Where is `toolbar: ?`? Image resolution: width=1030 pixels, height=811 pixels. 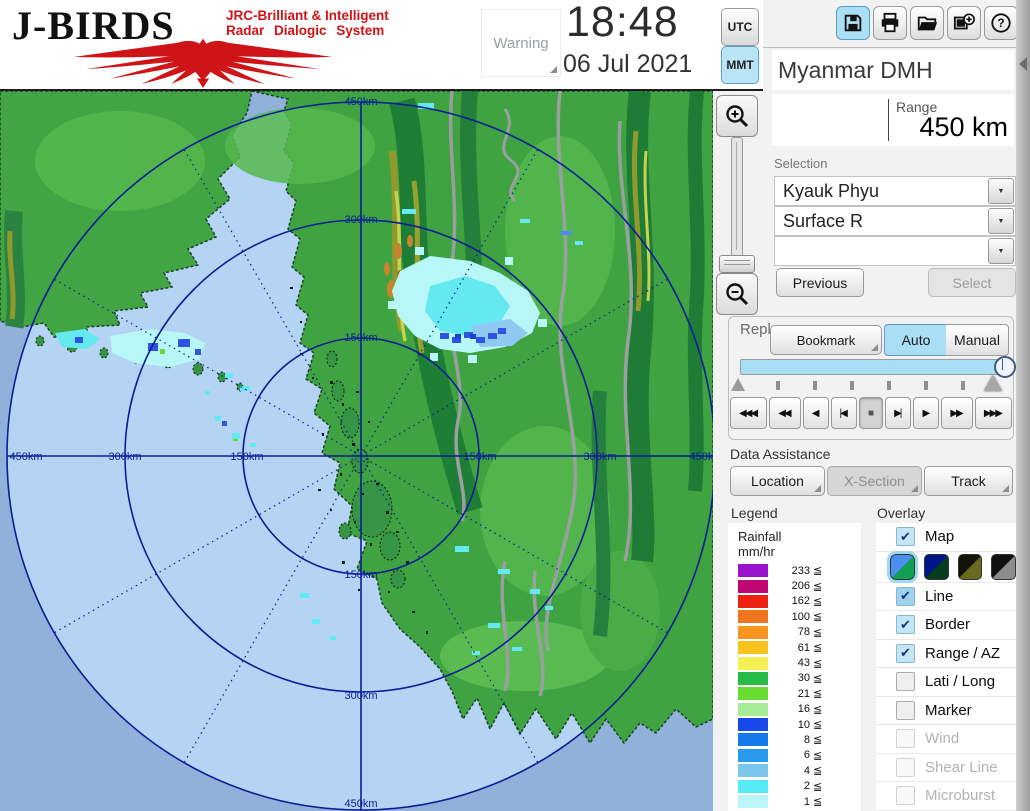 toolbar: ? is located at coordinates (927, 23).